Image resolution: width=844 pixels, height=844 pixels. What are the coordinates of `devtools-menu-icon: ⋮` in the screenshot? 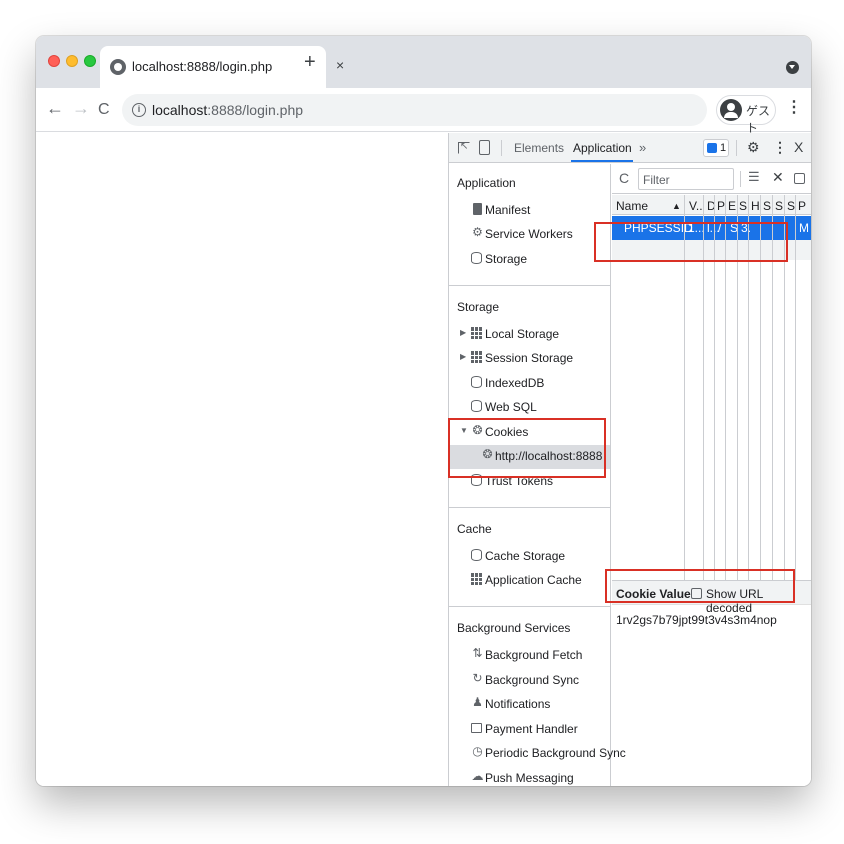 It's located at (780, 147).